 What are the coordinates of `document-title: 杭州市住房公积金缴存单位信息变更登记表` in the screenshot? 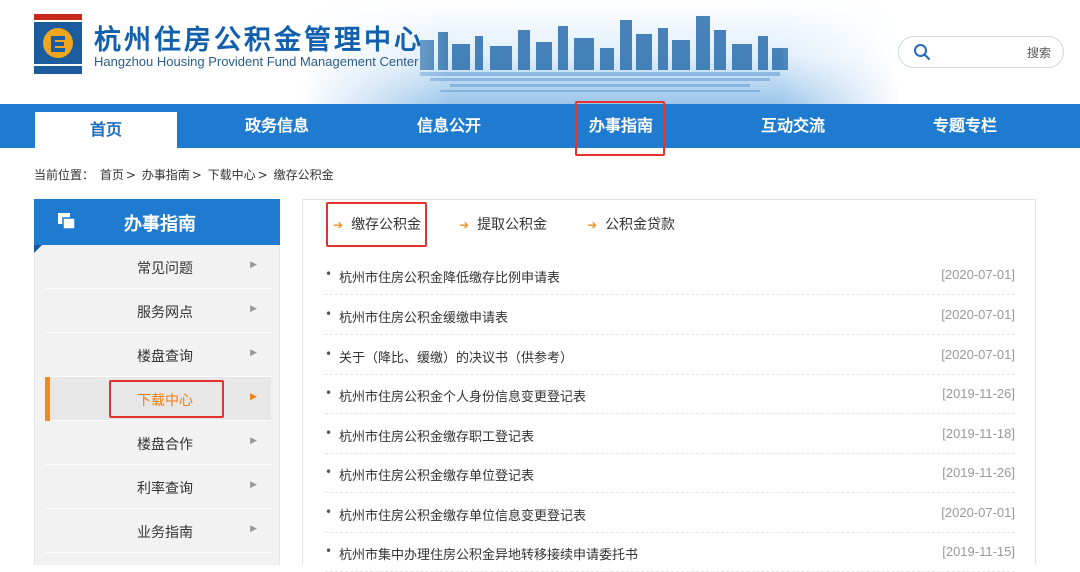 It's located at (462, 514).